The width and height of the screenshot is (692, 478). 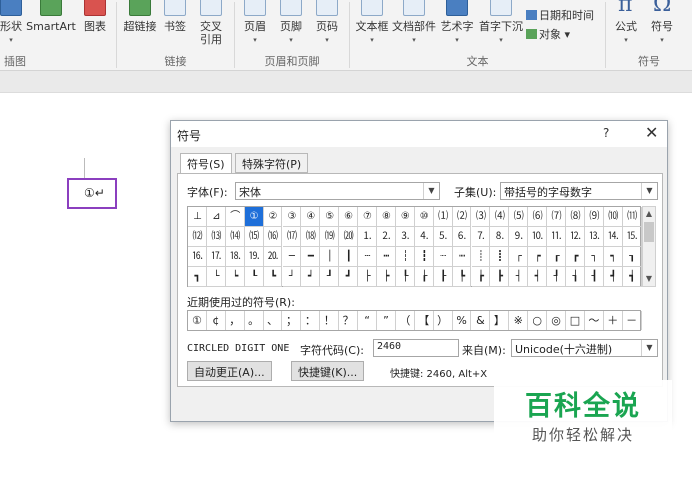 What do you see at coordinates (538, 257) in the screenshot?
I see `symbol-cell: ┍` at bounding box center [538, 257].